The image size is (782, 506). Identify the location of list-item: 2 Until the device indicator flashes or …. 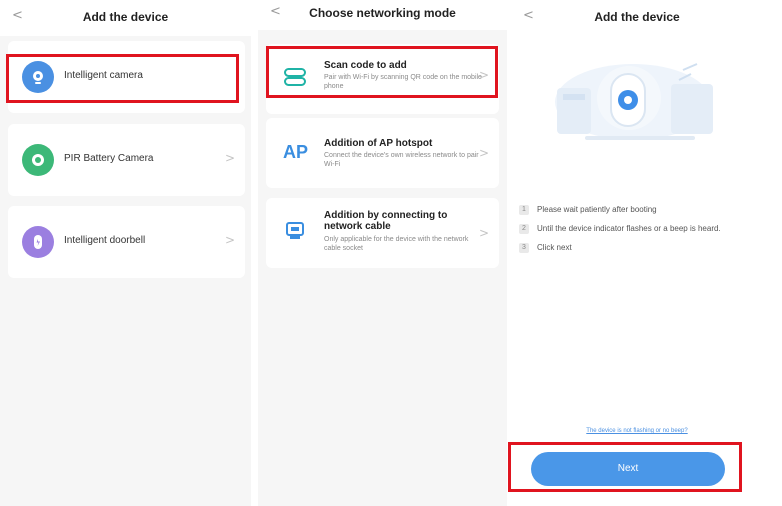
(633, 229).